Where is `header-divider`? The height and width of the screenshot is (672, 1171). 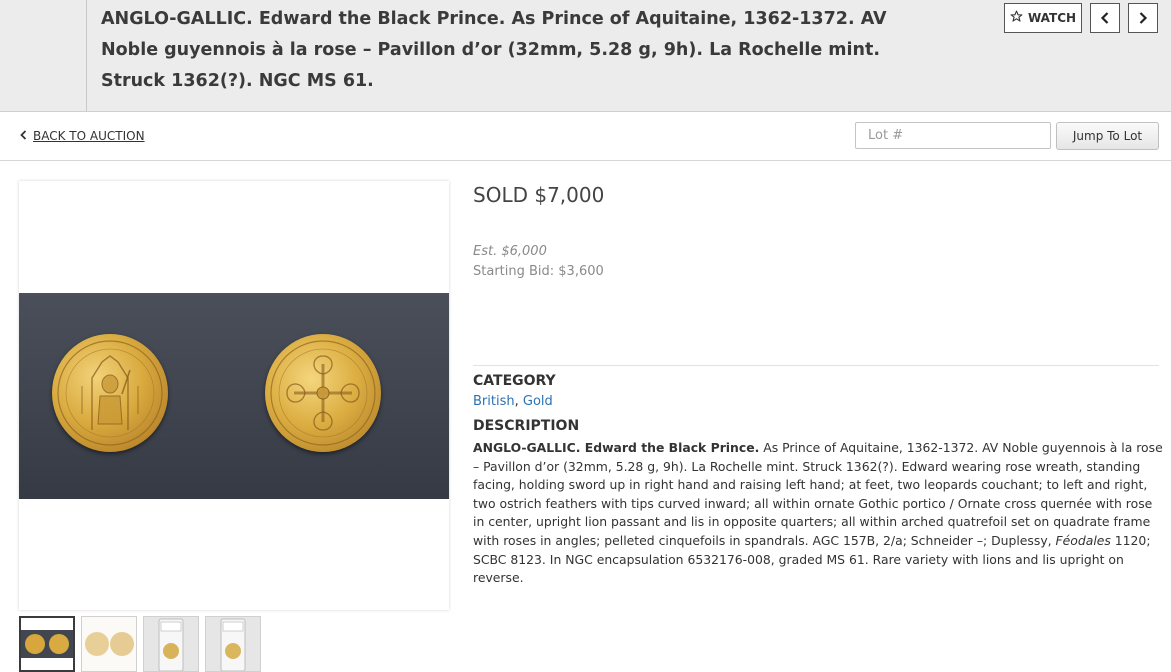
header-divider is located at coordinates (86, 55).